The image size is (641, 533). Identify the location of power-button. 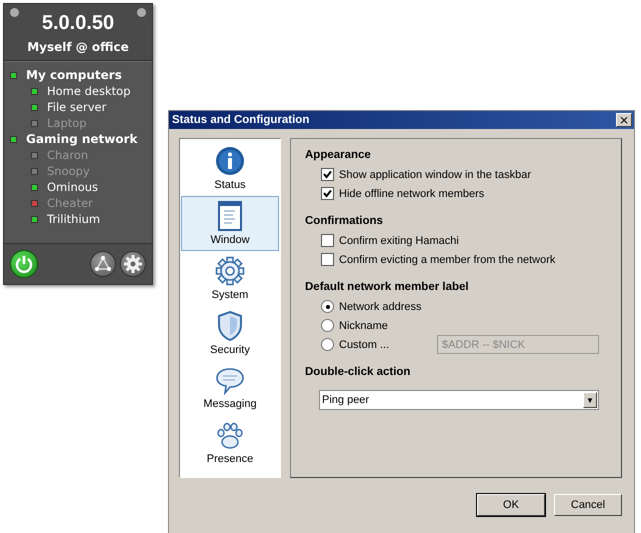
(24, 264).